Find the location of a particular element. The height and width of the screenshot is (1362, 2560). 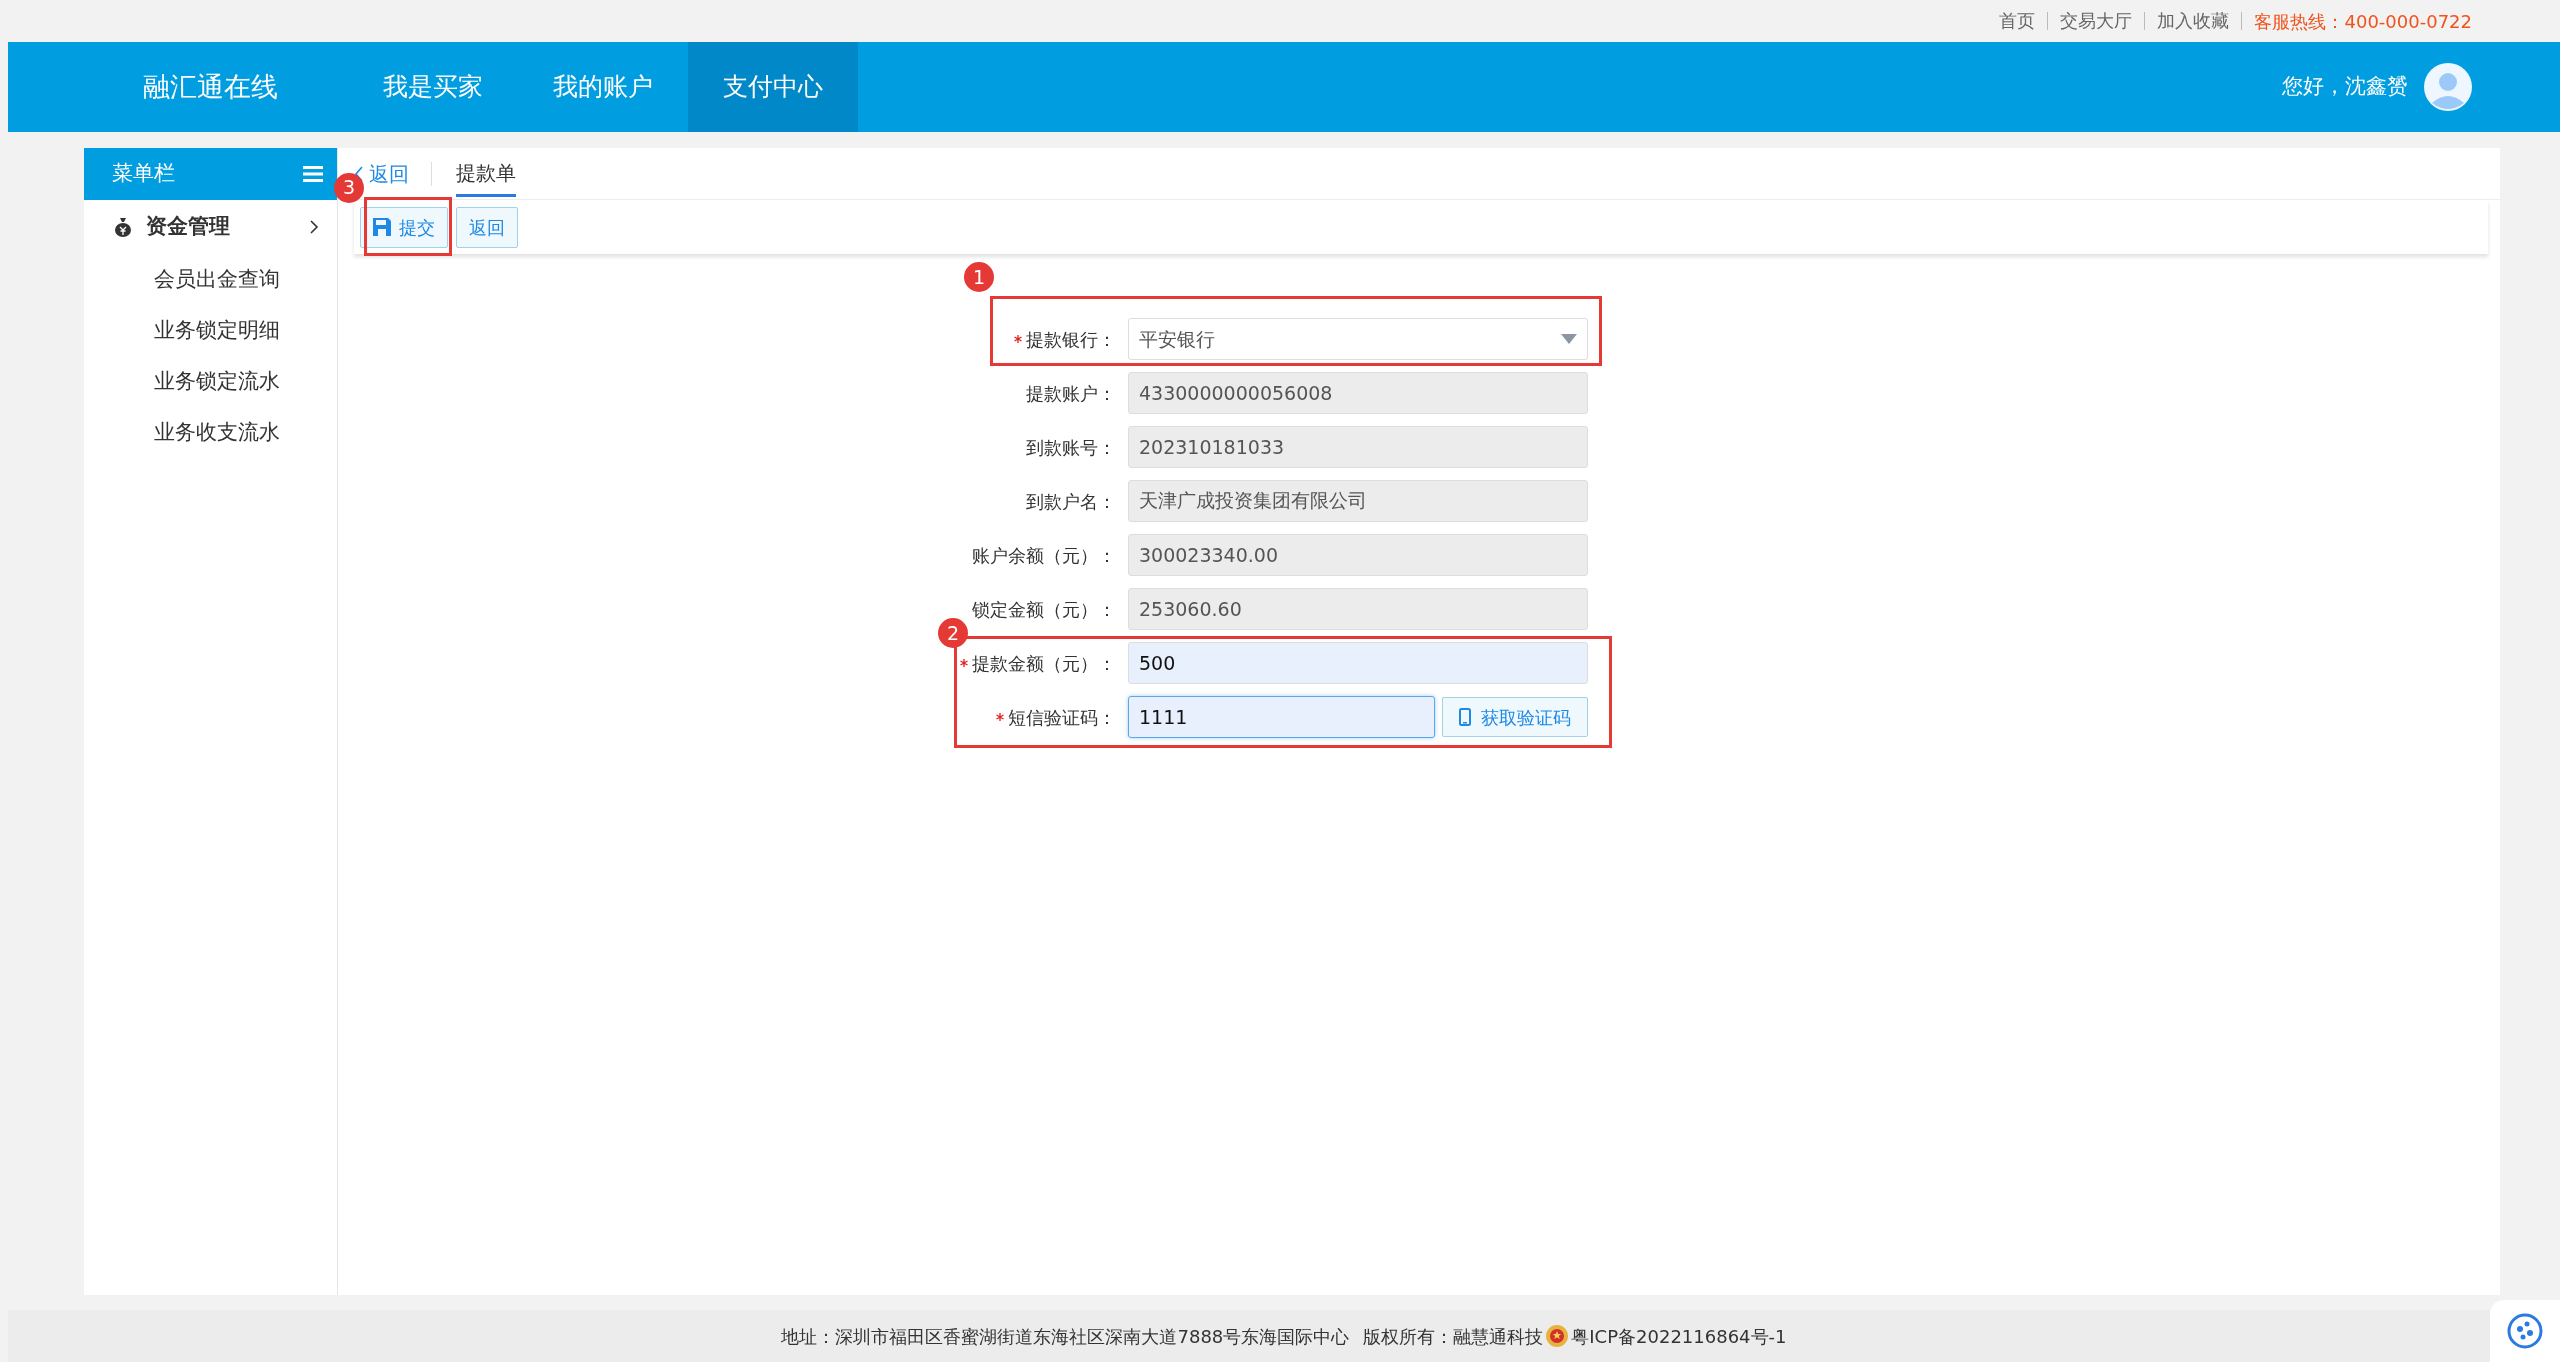

sidebar-item: 业务收支流水 is located at coordinates (210, 432).